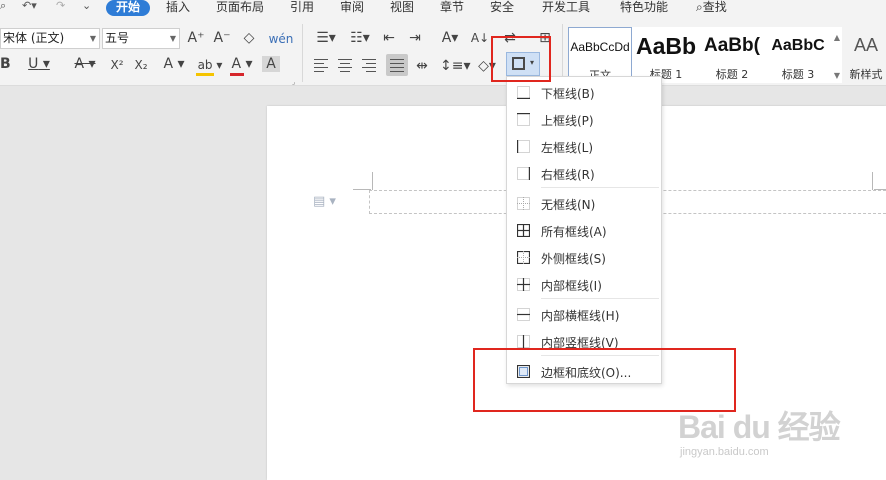 The height and width of the screenshot is (480, 886). I want to click on menu-item-top-border: 上框线(P), so click(584, 119).